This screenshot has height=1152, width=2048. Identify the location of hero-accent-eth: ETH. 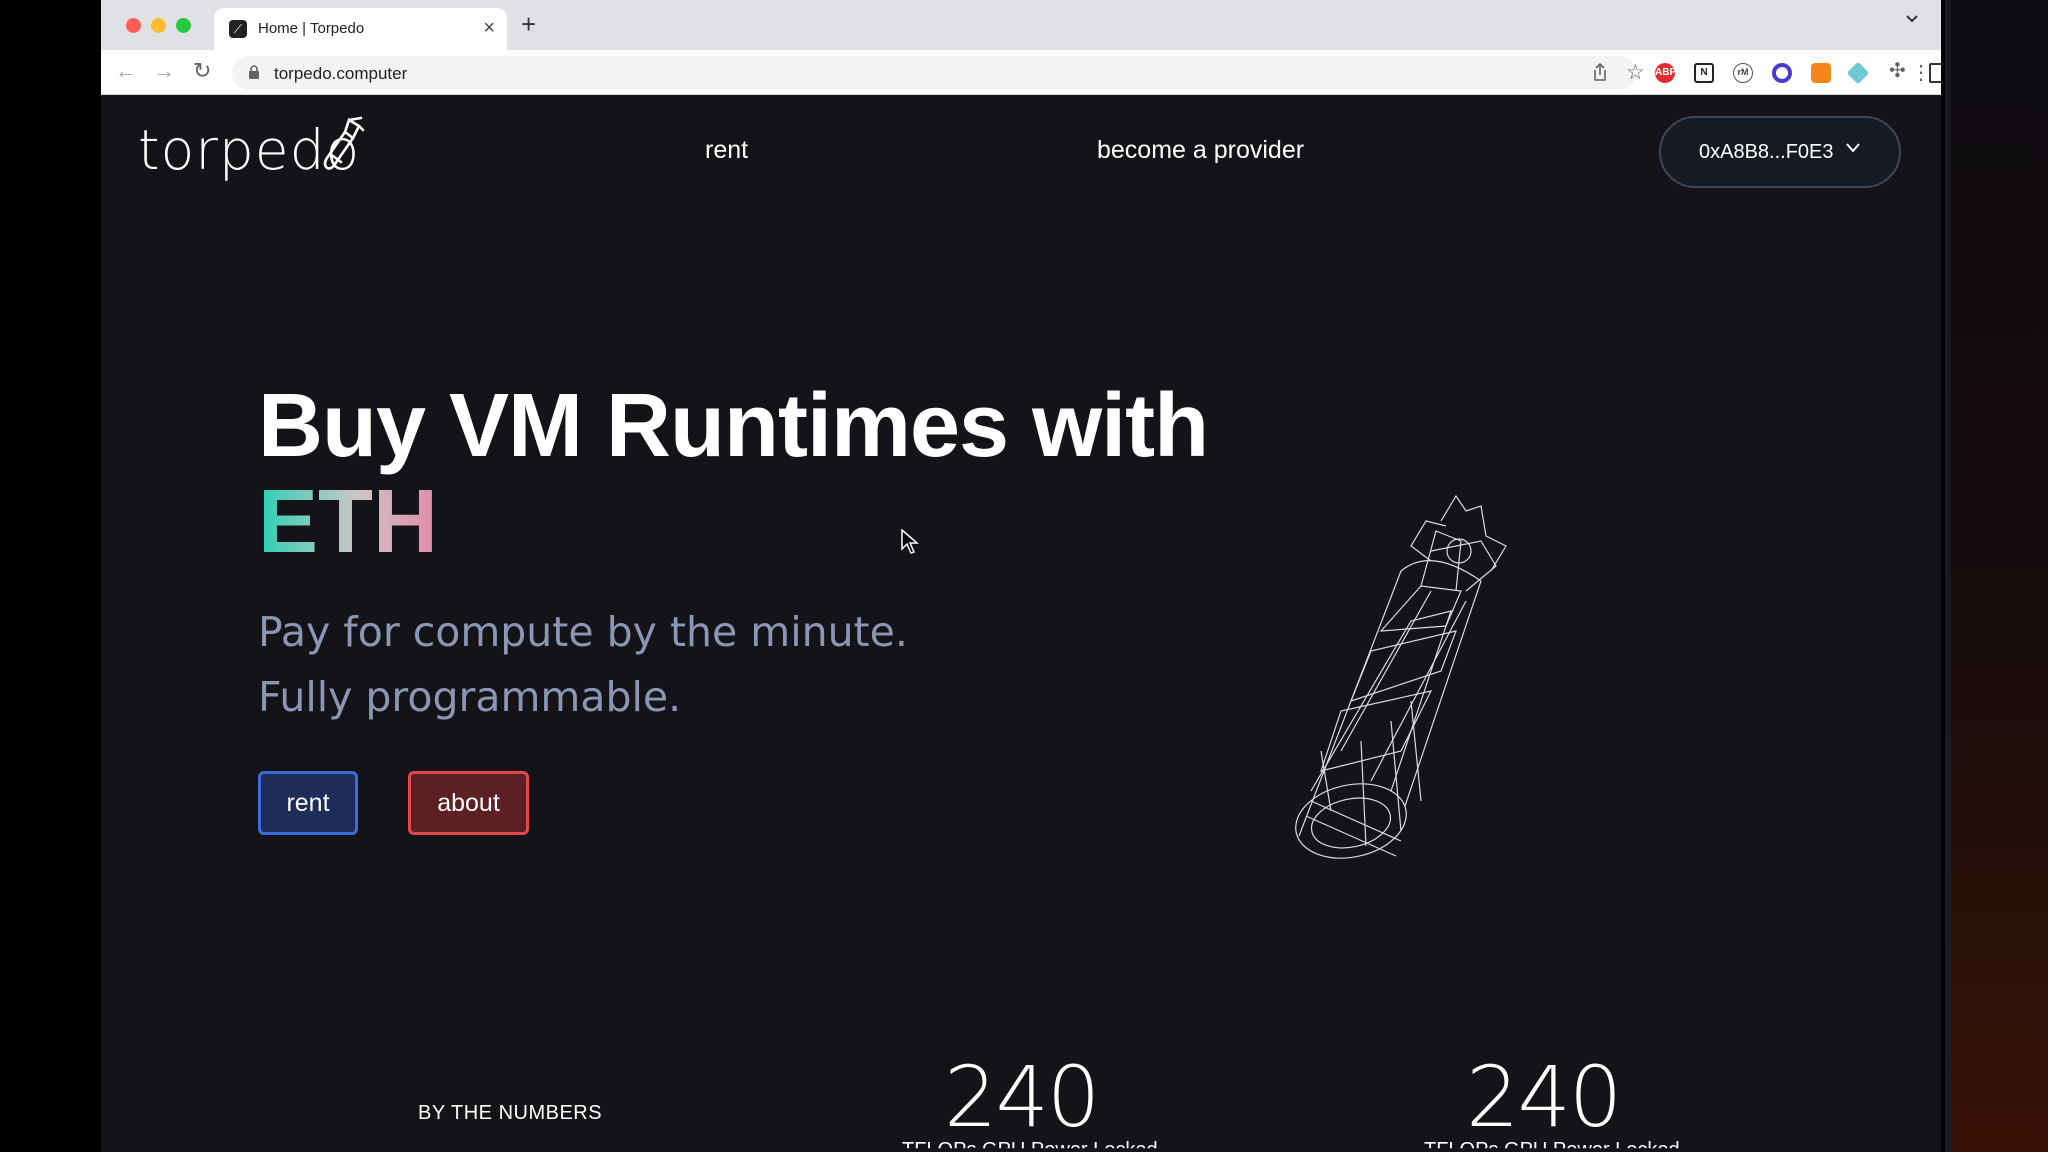
(348, 522).